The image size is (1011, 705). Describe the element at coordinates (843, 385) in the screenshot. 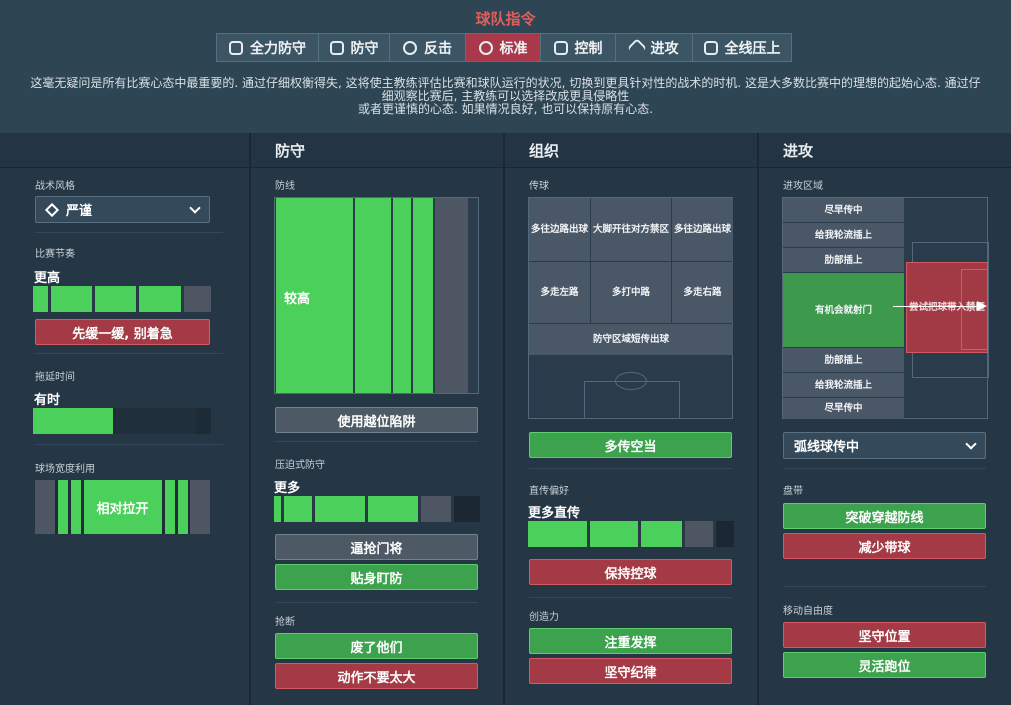

I see `attack-zone-right-overlap: 给我轮流插上` at that location.